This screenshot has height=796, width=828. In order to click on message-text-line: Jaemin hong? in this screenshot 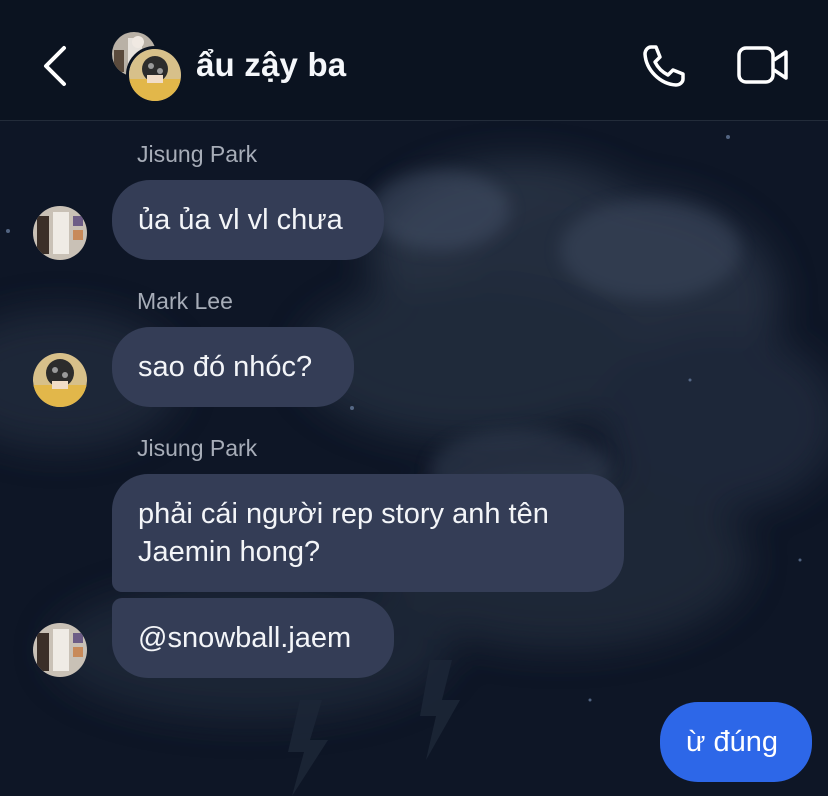, I will do `click(229, 552)`.